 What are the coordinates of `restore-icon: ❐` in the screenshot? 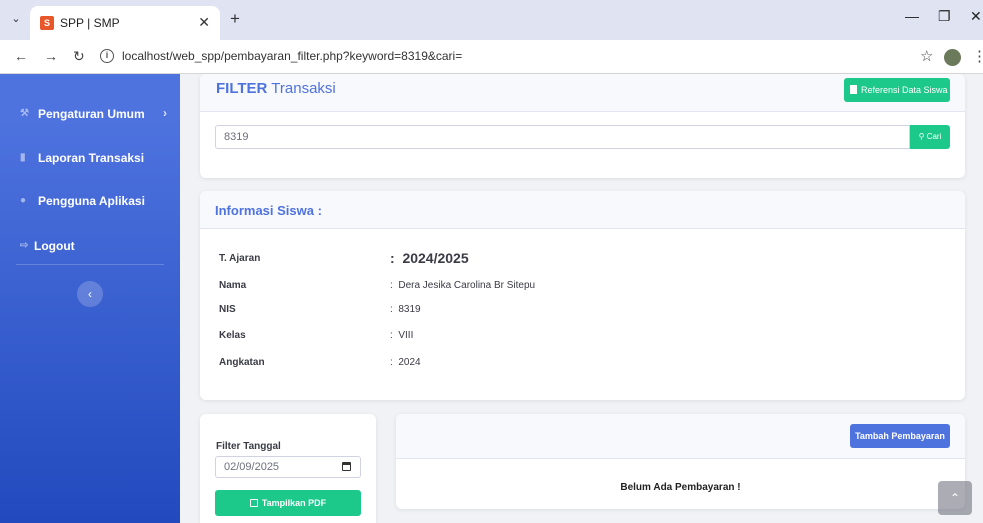 It's located at (944, 16).